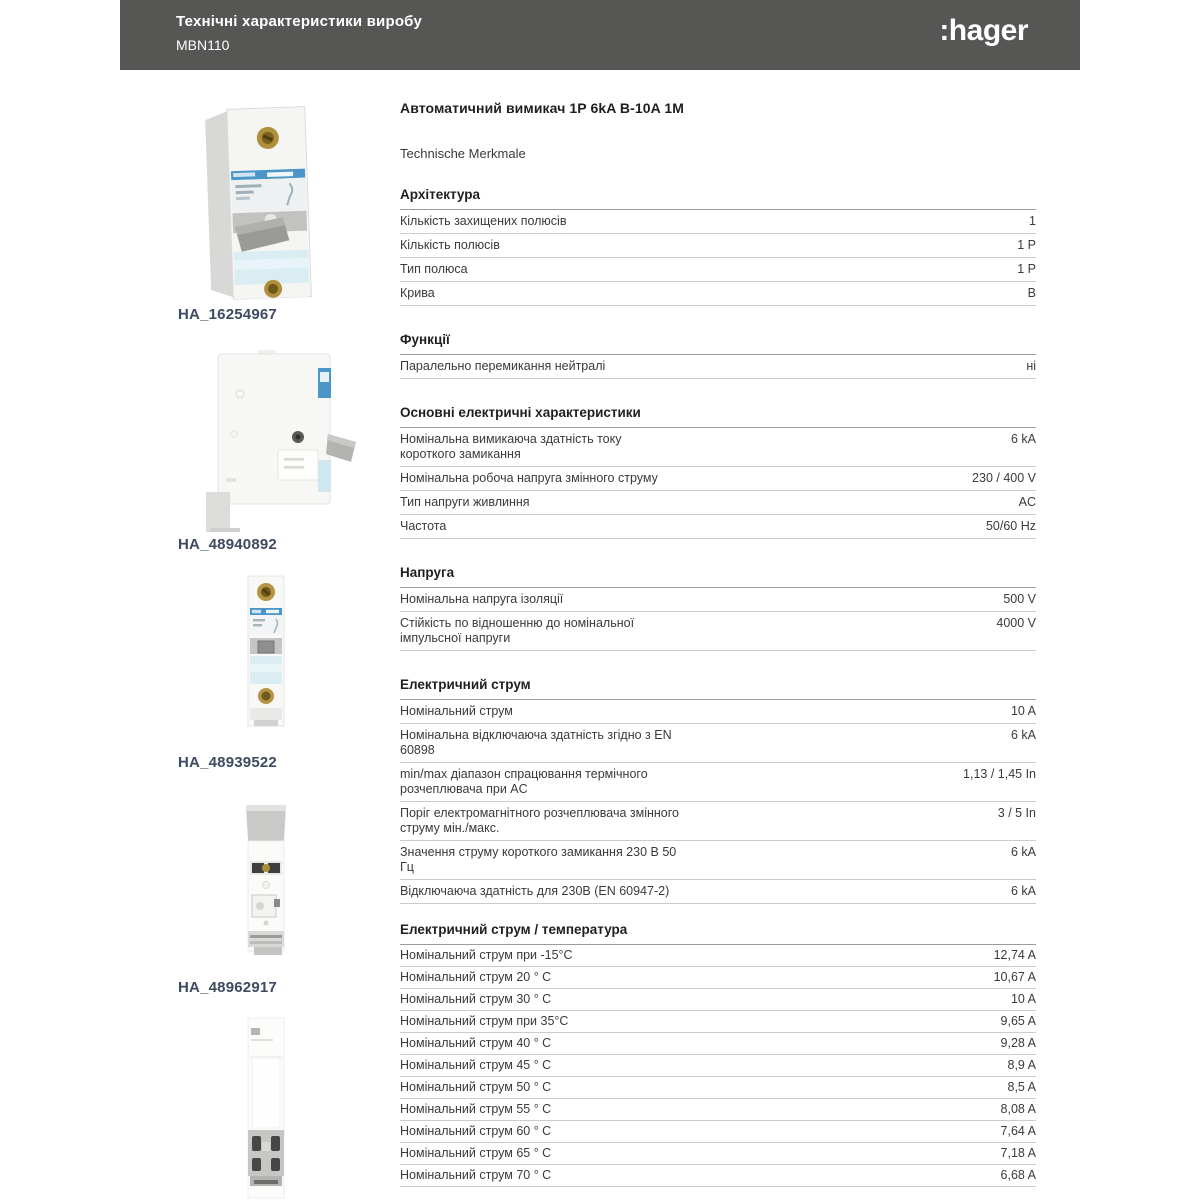 This screenshot has width=1200, height=1200. What do you see at coordinates (1016, 623) in the screenshot?
I see `spec-value: 4000 V` at bounding box center [1016, 623].